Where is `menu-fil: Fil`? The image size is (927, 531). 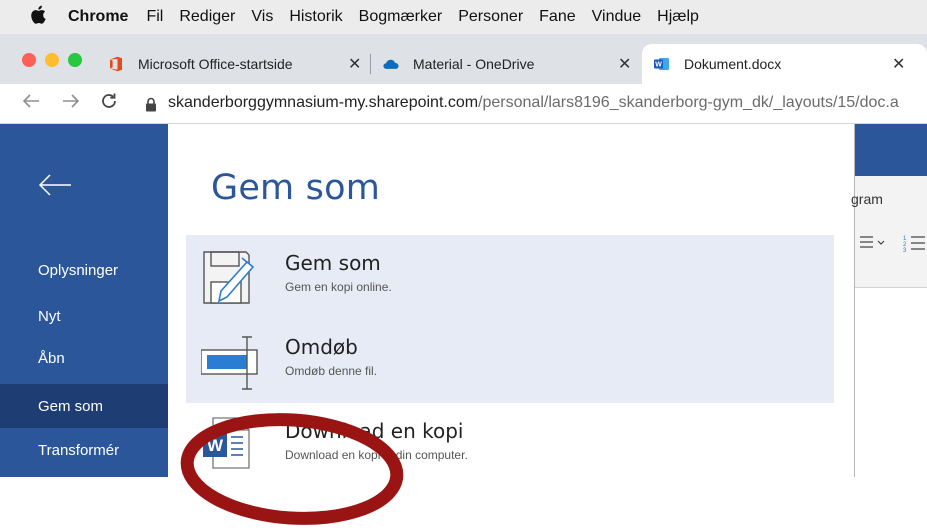 menu-fil: Fil is located at coordinates (154, 17).